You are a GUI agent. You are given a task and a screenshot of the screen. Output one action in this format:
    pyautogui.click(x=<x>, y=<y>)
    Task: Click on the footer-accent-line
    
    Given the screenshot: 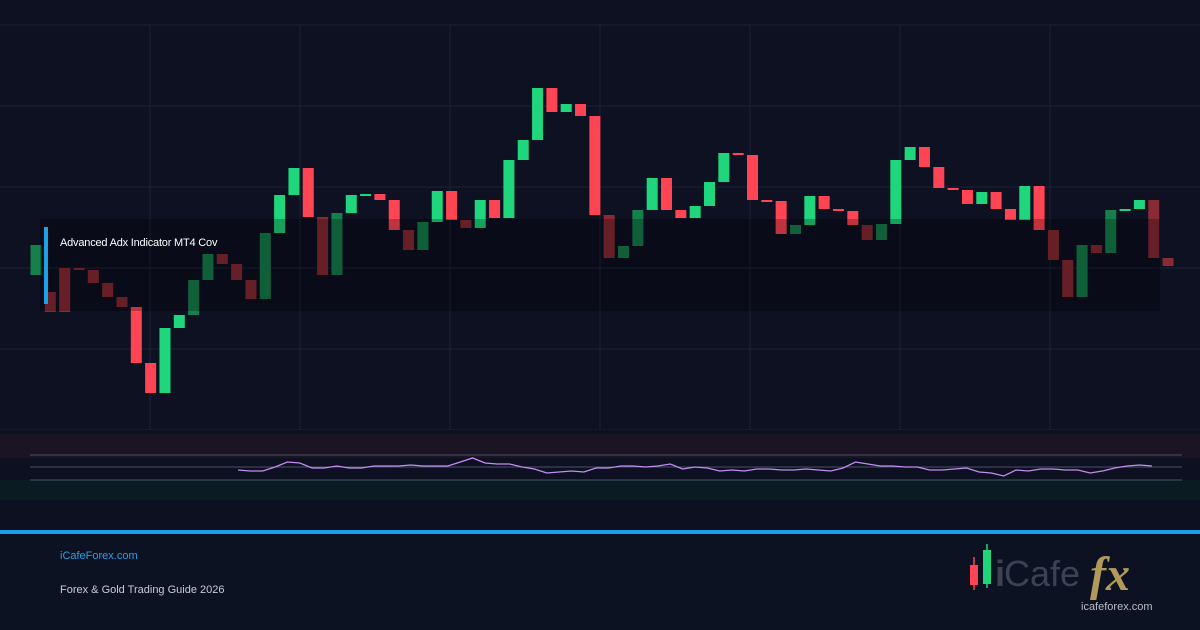 What is the action you would take?
    pyautogui.click(x=600, y=532)
    